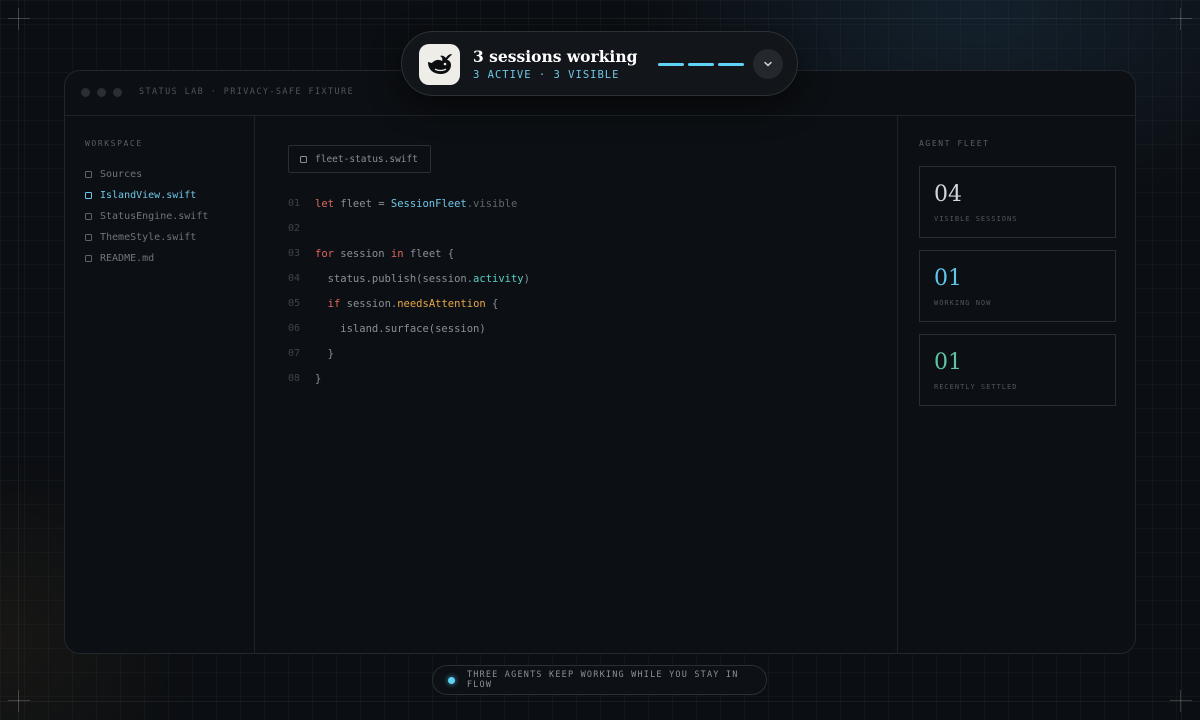 This screenshot has height=720, width=1200. I want to click on sidebar-file-label: README.md, so click(127, 258).